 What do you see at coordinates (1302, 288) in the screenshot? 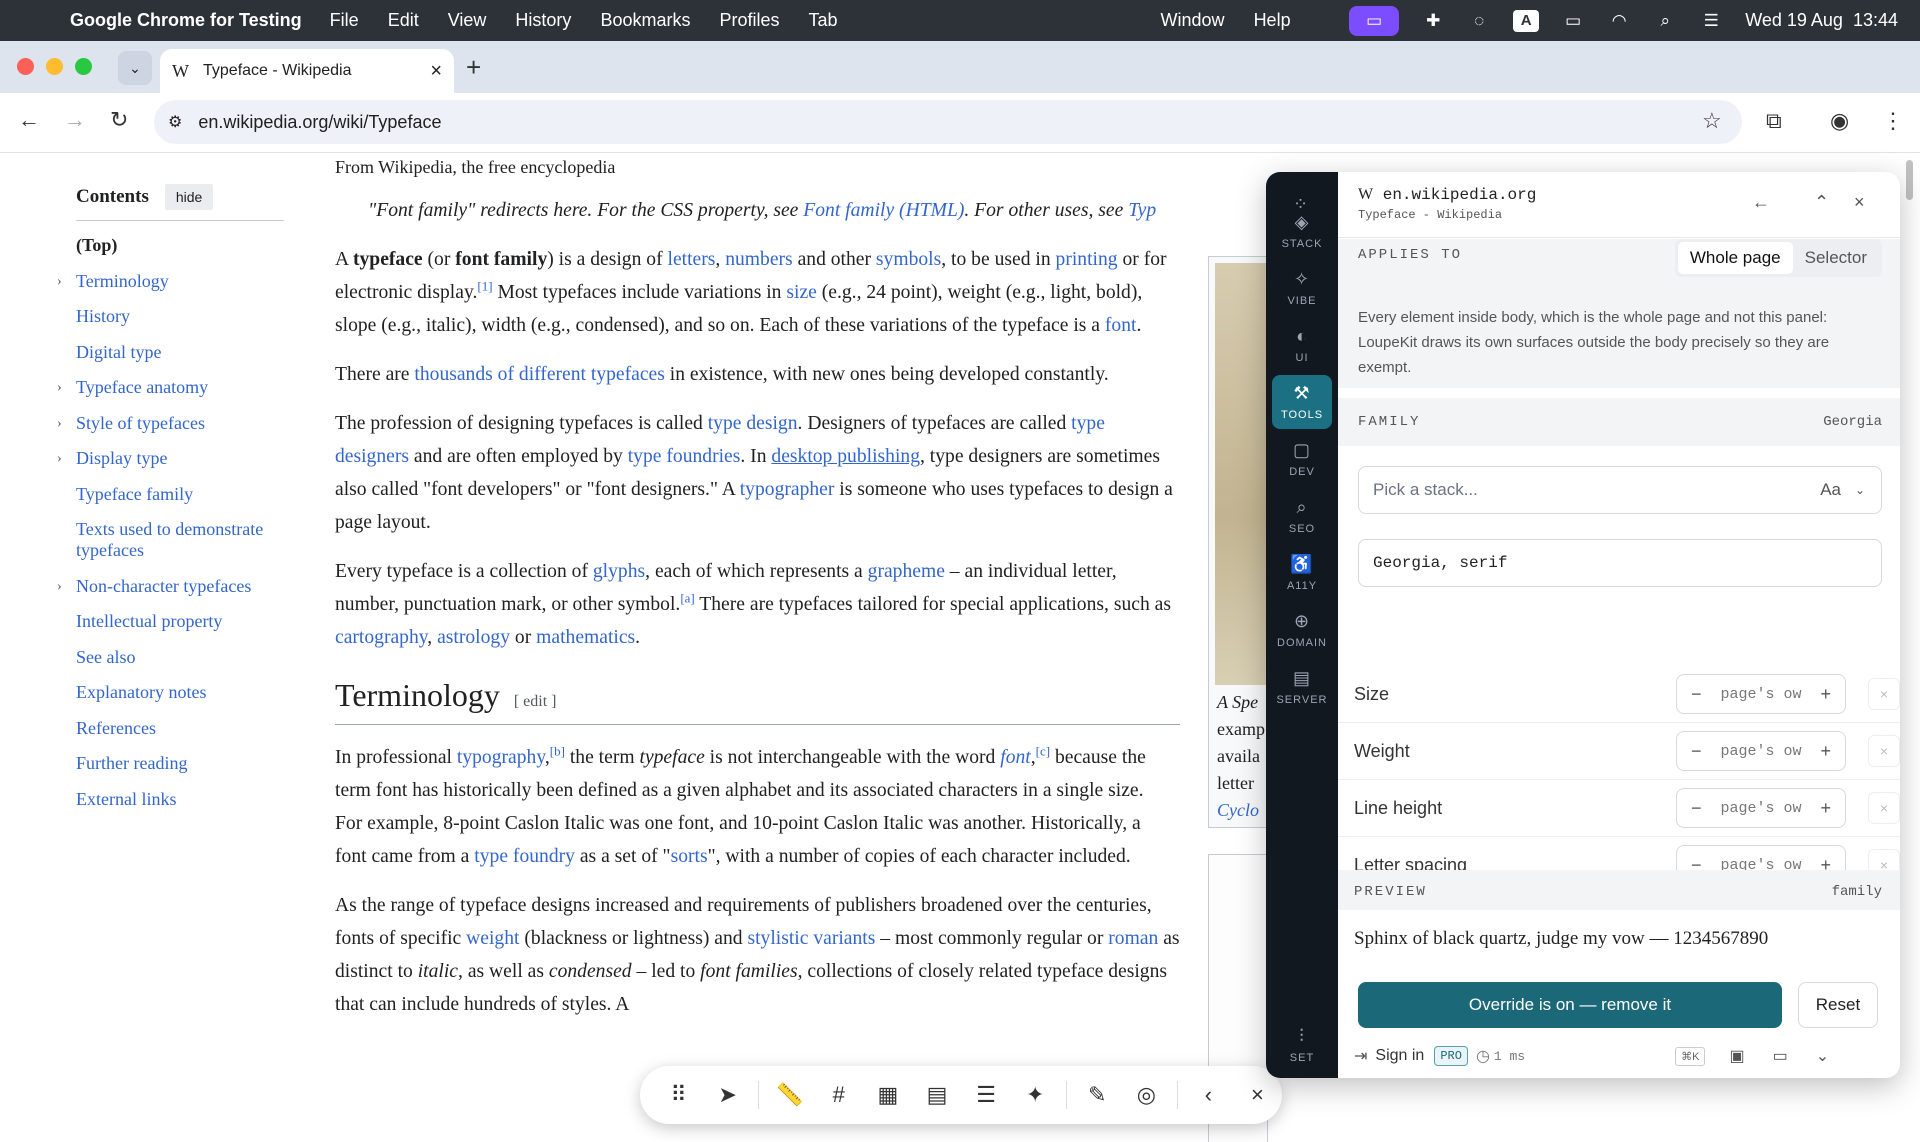
I see `rail-item-vibe: ✧ VIBE` at bounding box center [1302, 288].